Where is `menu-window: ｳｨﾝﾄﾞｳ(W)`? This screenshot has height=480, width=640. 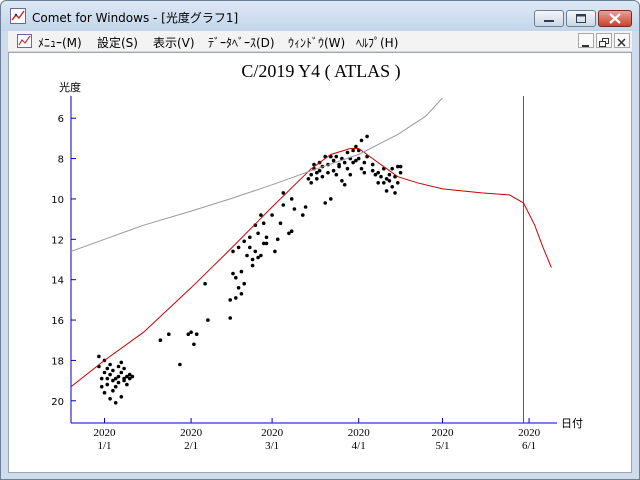
menu-window: ｳｨﾝﾄﾞｳ(W) is located at coordinates (316, 42).